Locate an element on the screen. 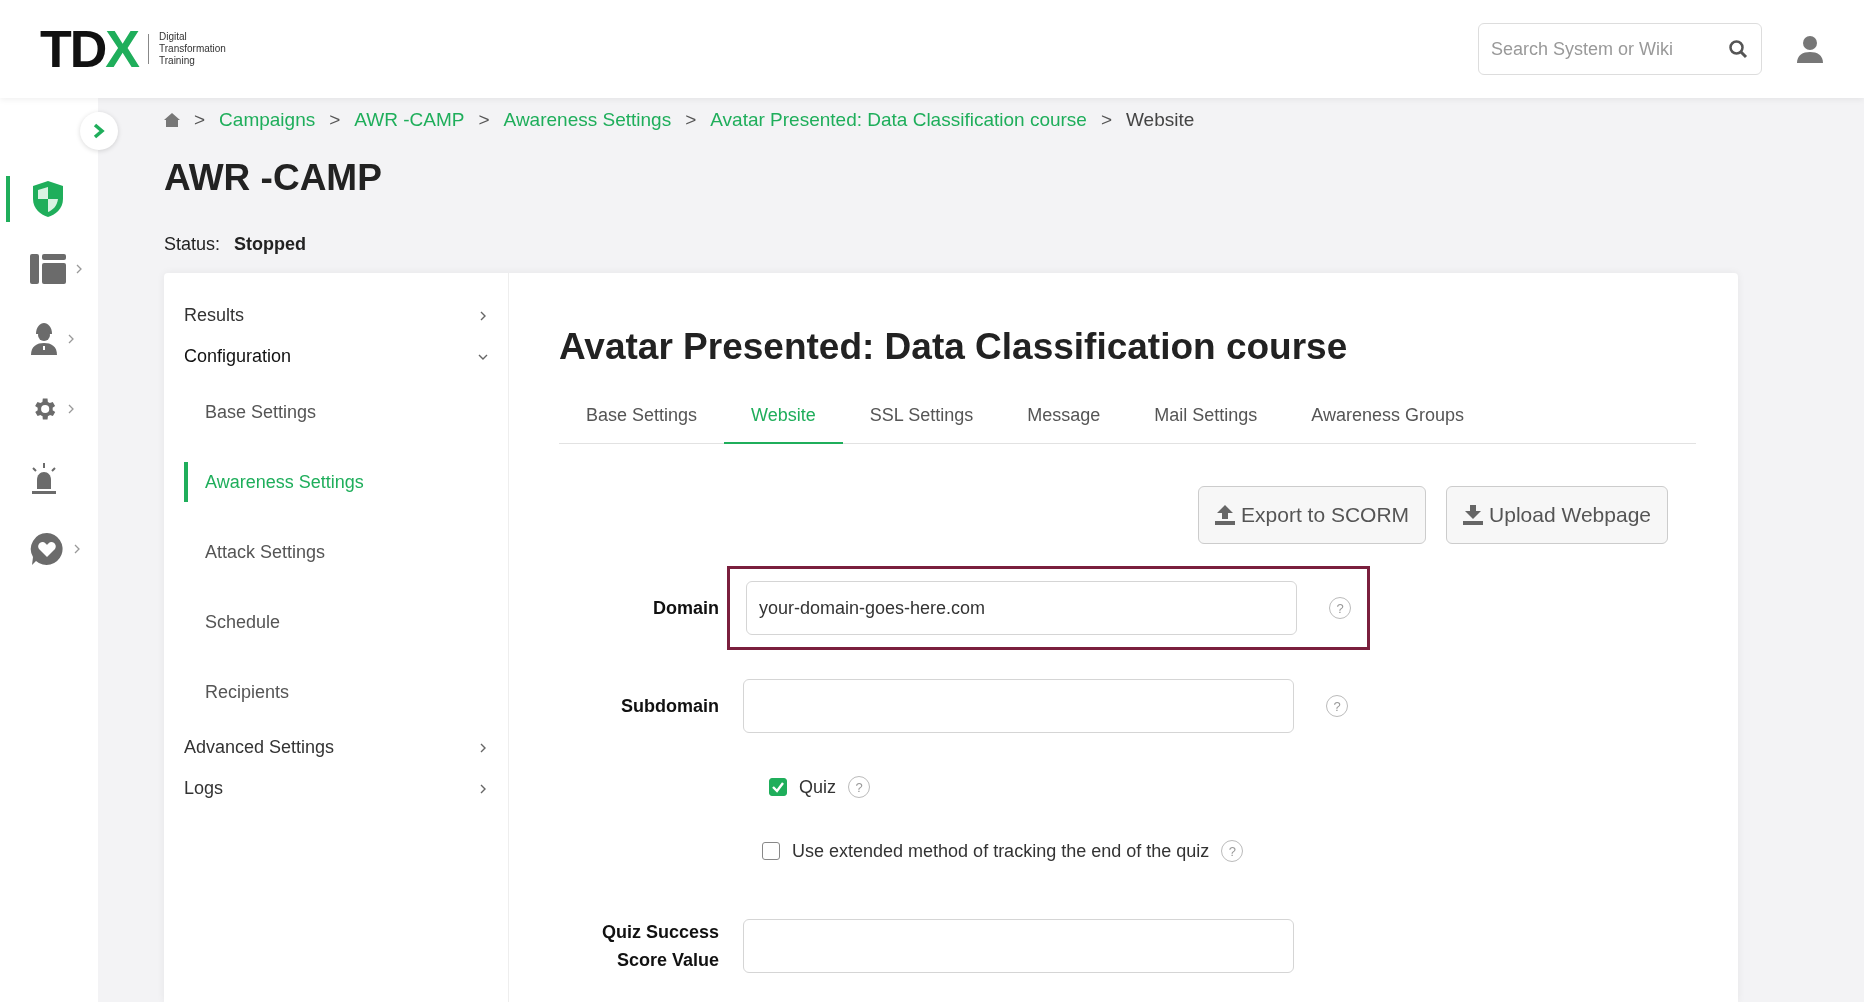  nav-item: Configuration is located at coordinates (336, 356).